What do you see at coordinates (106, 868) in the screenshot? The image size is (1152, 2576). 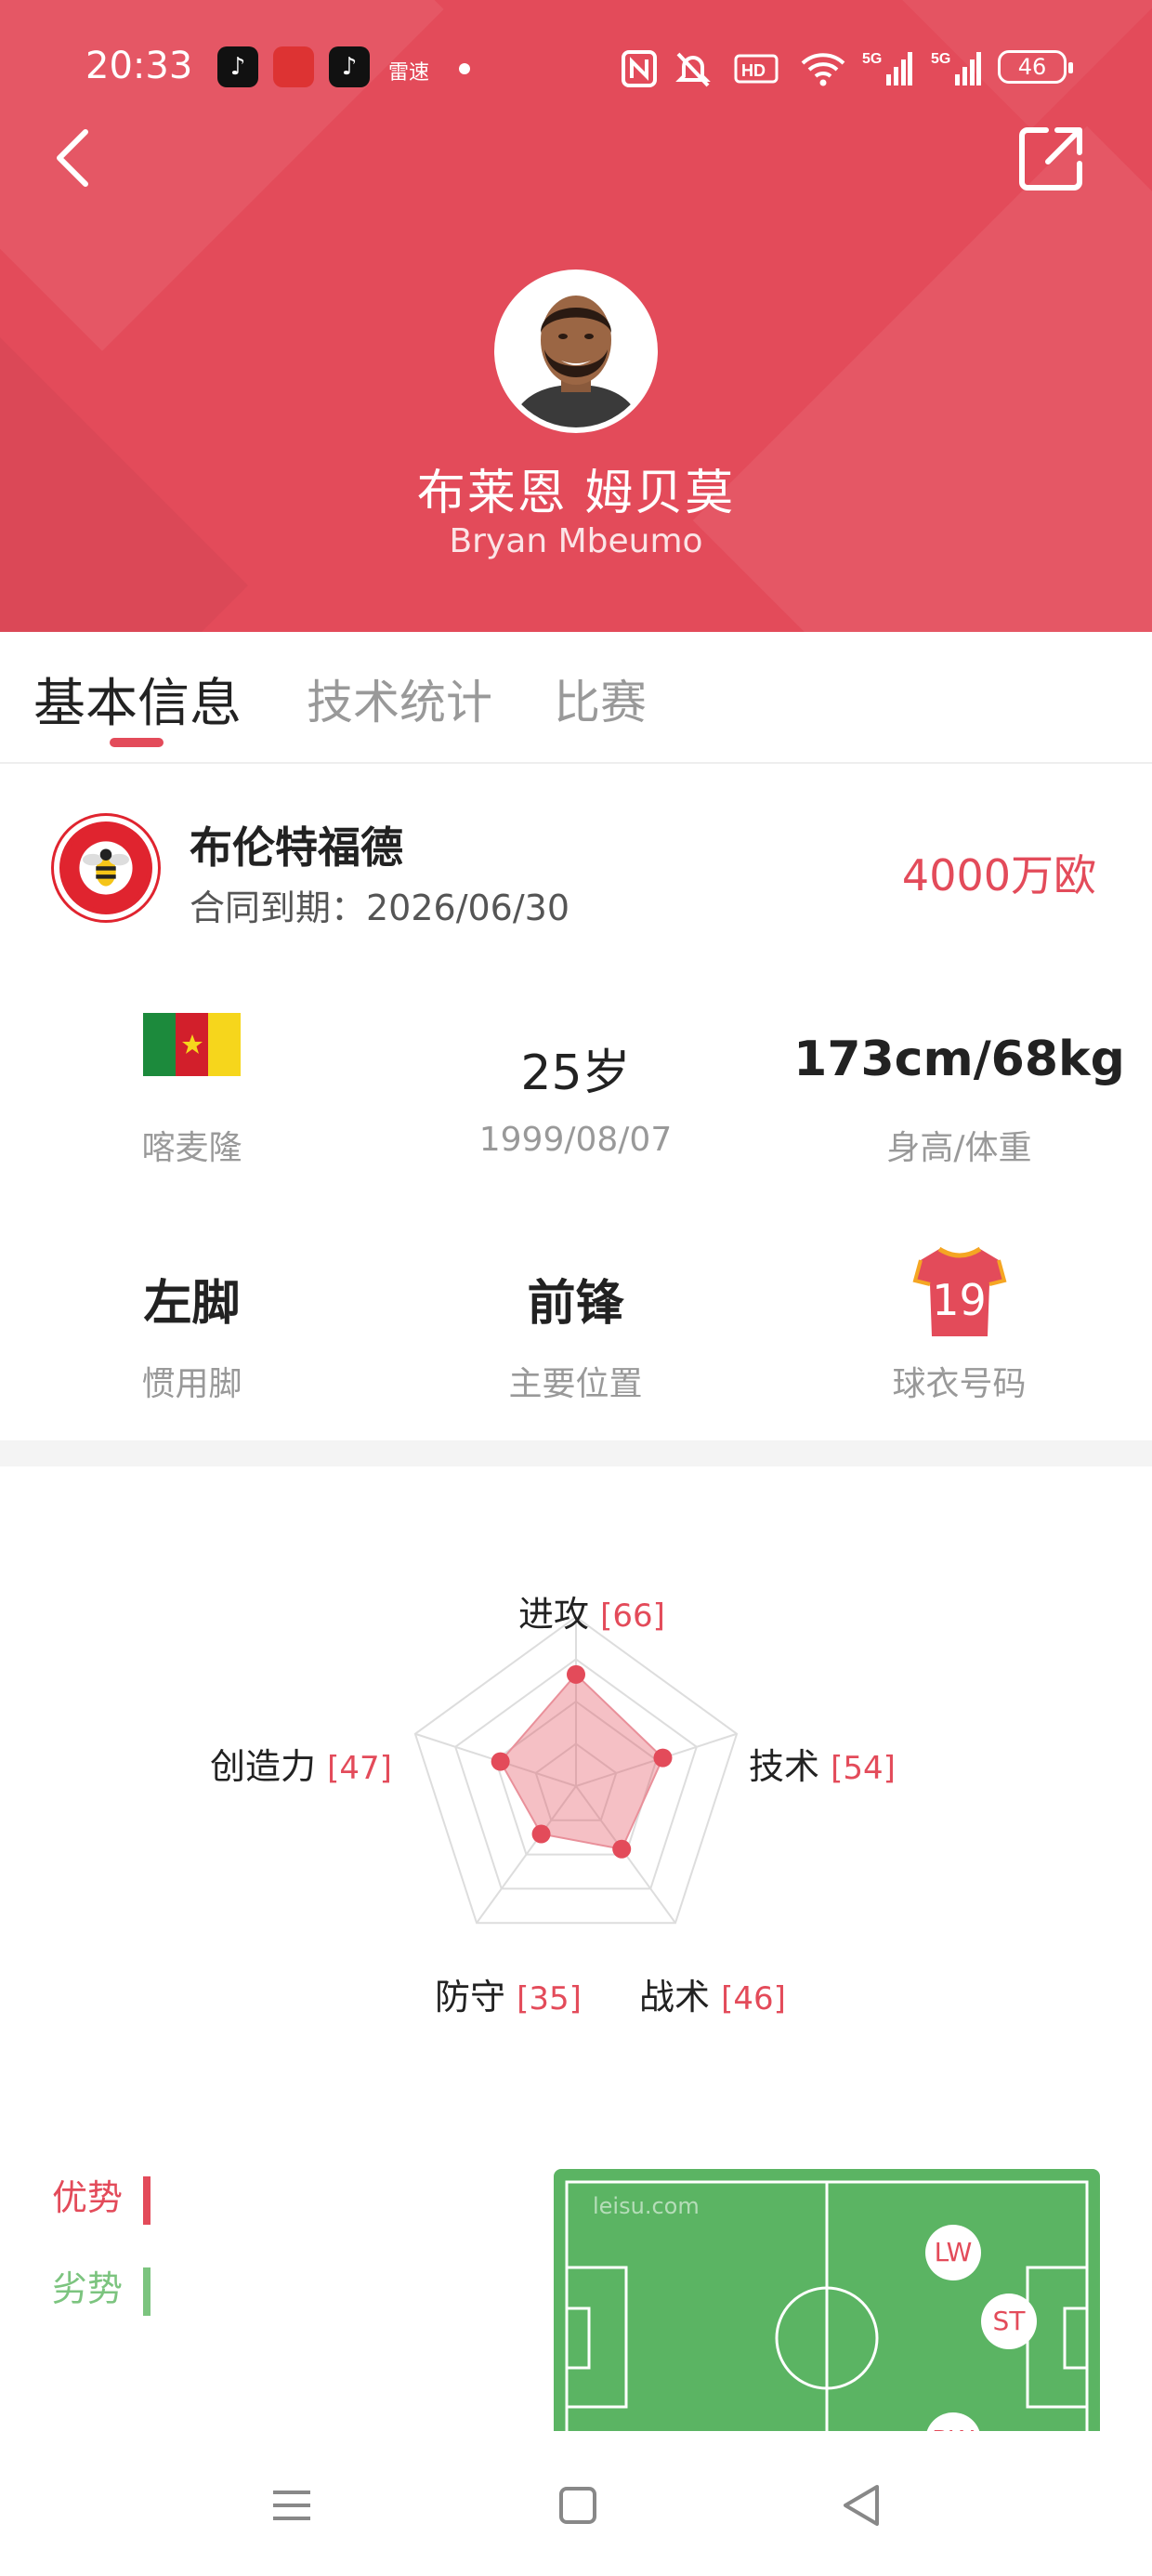 I see `club-logo` at bounding box center [106, 868].